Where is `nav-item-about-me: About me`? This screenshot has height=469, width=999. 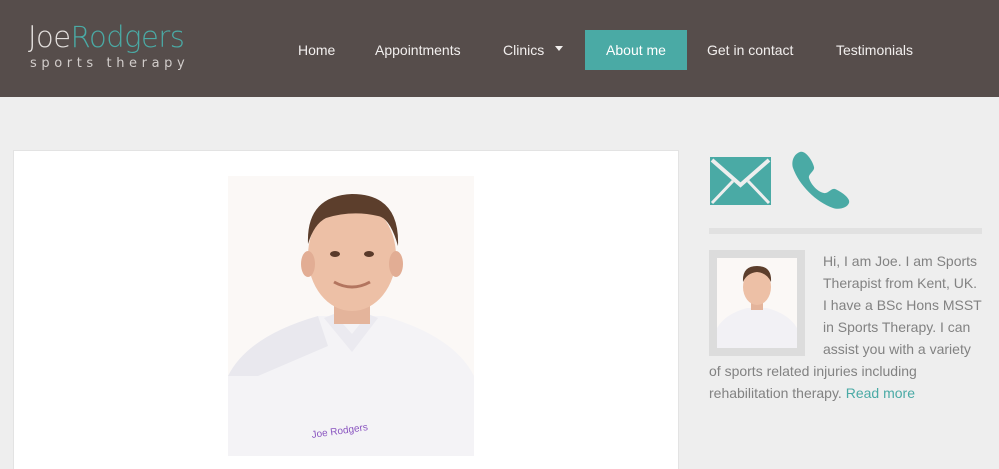 nav-item-about-me: About me is located at coordinates (636, 50).